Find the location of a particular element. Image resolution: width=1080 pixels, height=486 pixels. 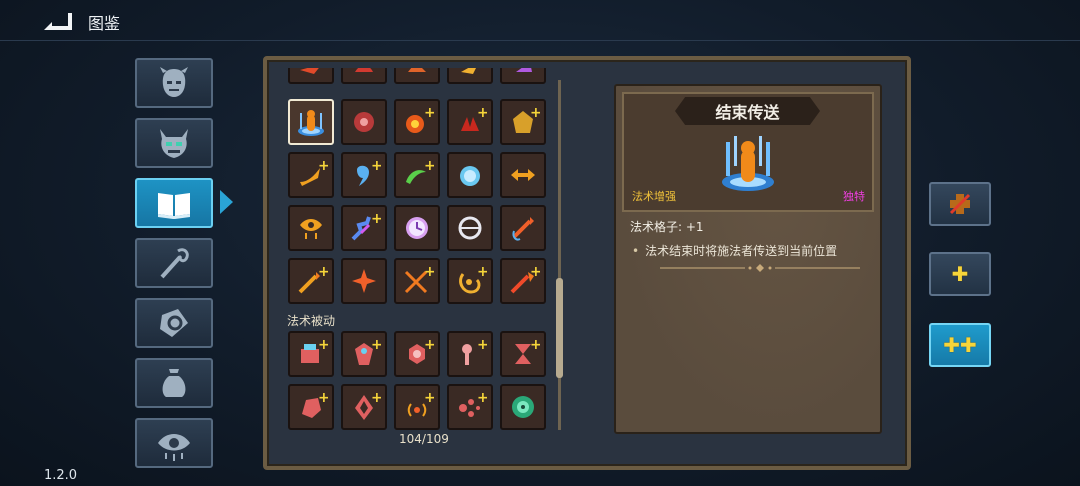

top-bar: 图鉴 is located at coordinates (540, 21).